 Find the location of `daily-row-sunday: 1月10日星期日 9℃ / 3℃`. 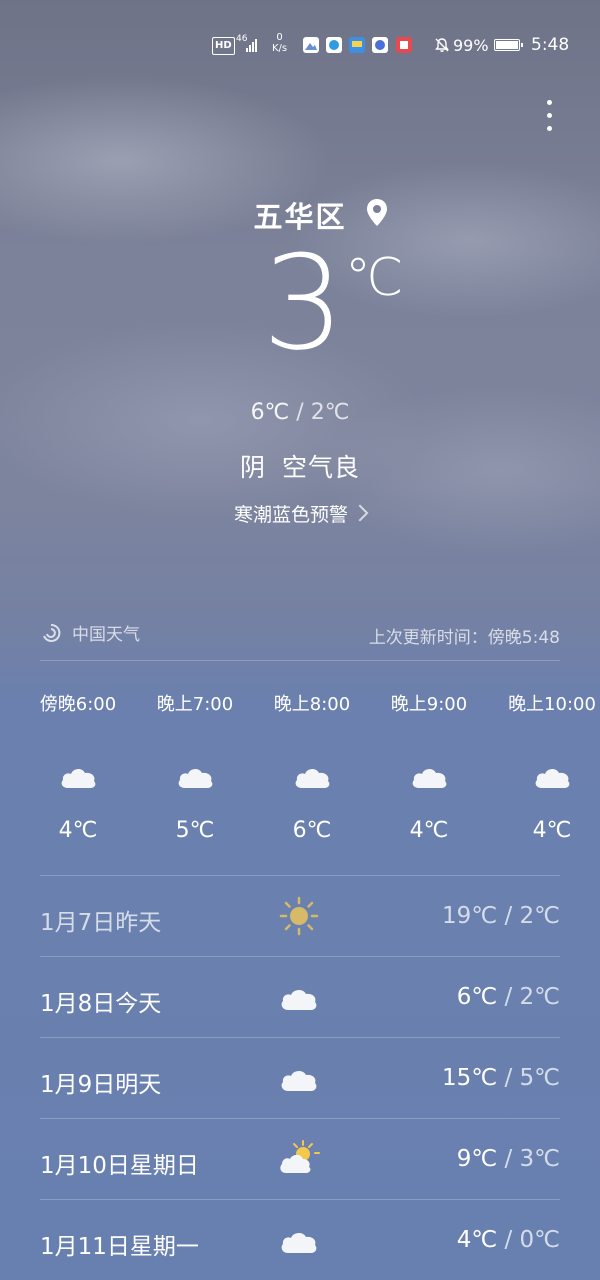

daily-row-sunday: 1月10日星期日 9℃ / 3℃ is located at coordinates (300, 1158).